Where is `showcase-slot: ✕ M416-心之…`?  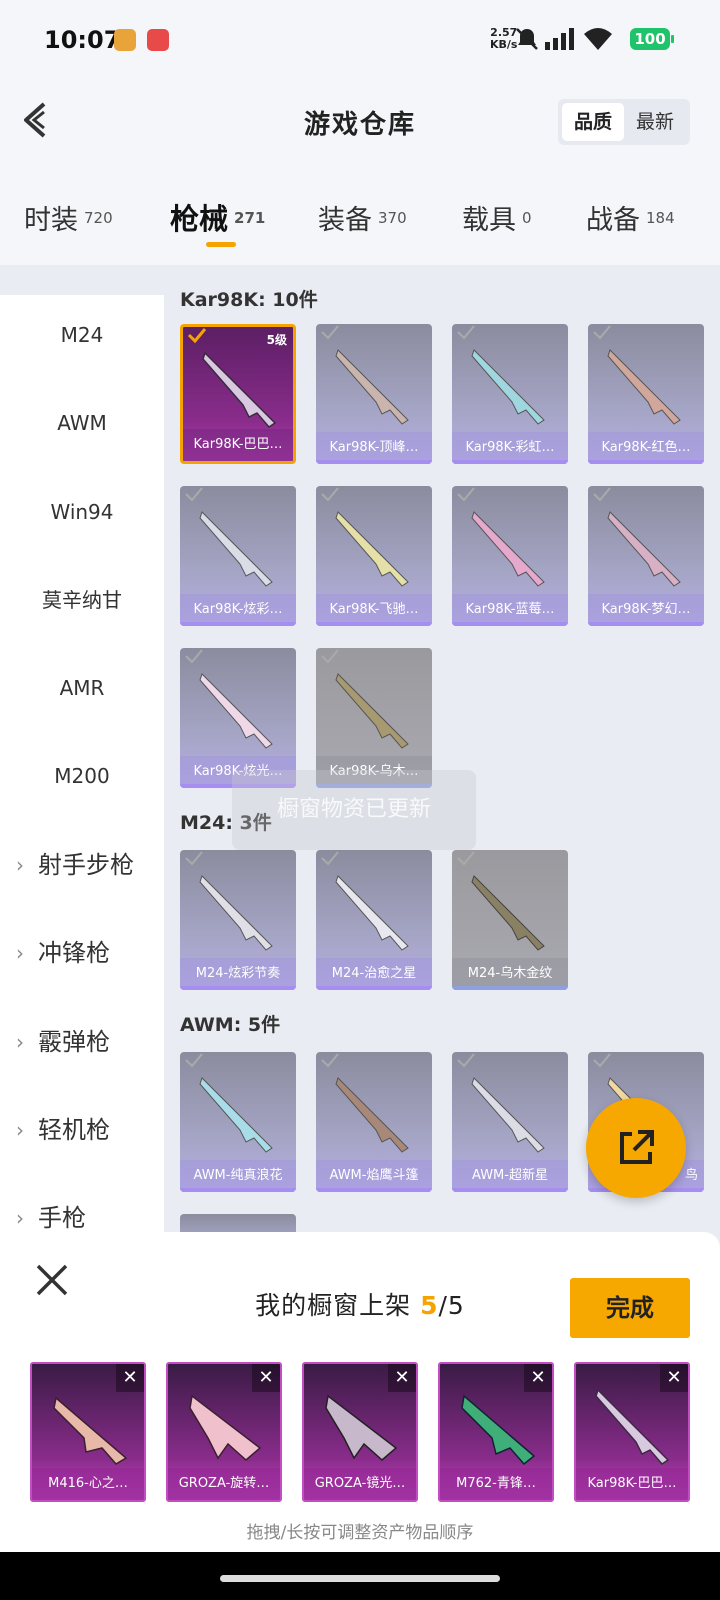 showcase-slot: ✕ M416-心之… is located at coordinates (88, 1432).